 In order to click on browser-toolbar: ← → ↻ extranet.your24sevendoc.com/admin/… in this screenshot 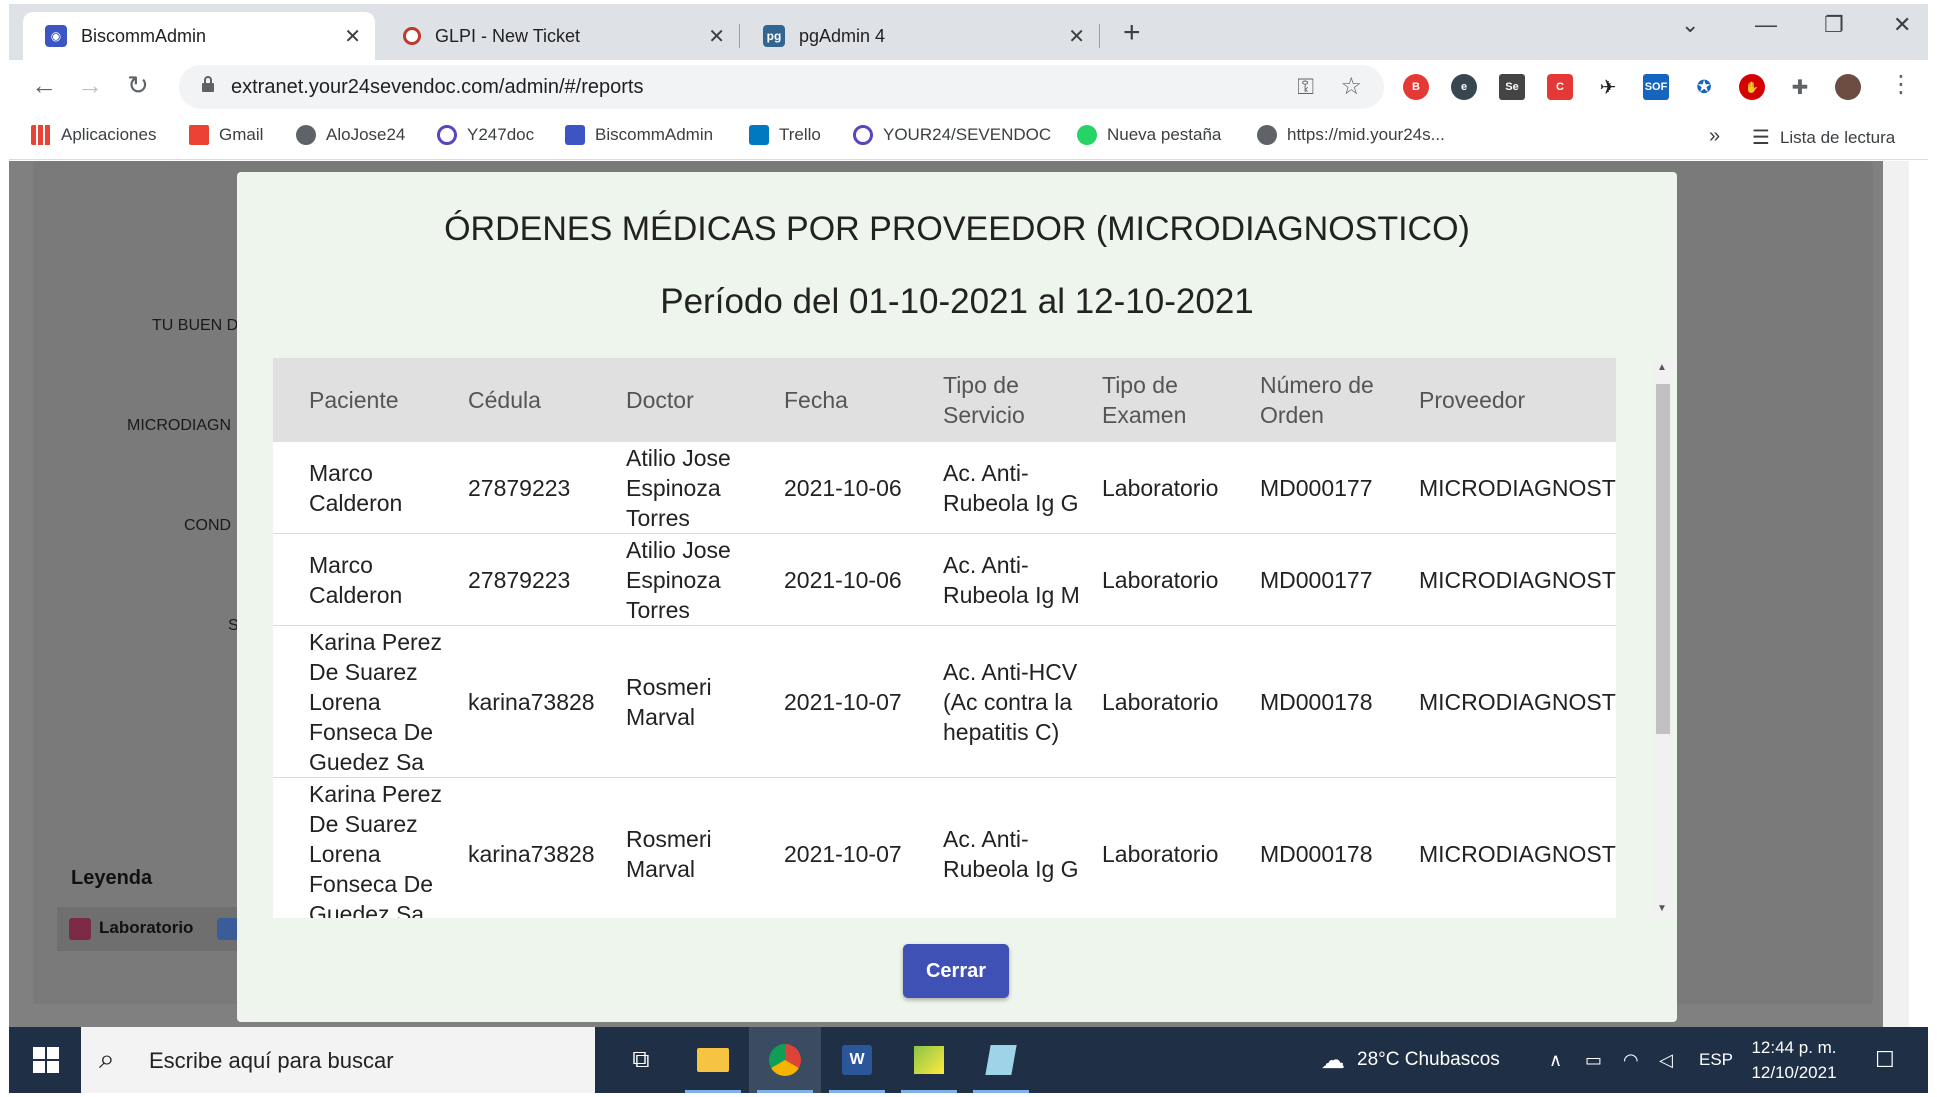, I will do `click(968, 87)`.